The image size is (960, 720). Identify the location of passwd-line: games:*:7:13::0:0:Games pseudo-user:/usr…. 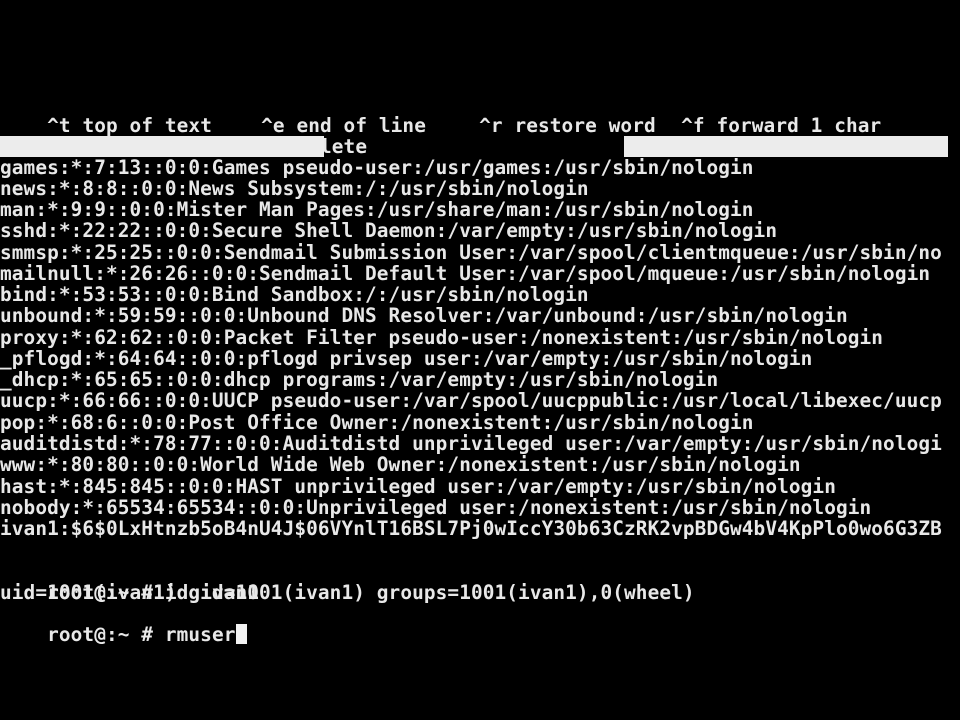
(377, 167).